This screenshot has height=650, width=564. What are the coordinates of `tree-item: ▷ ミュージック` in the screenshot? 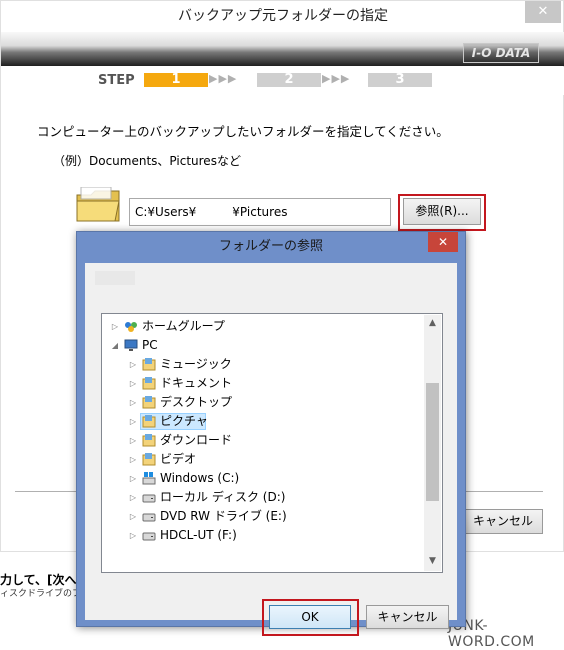 It's located at (262, 364).